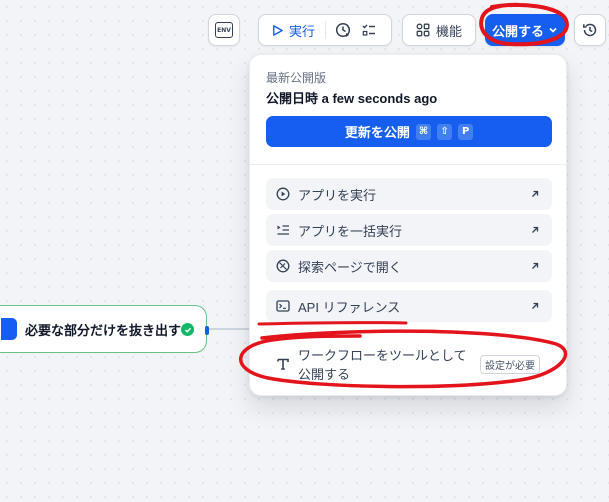 The height and width of the screenshot is (502, 609). I want to click on published-time: 公開日時 a few seconds ago, so click(352, 98).